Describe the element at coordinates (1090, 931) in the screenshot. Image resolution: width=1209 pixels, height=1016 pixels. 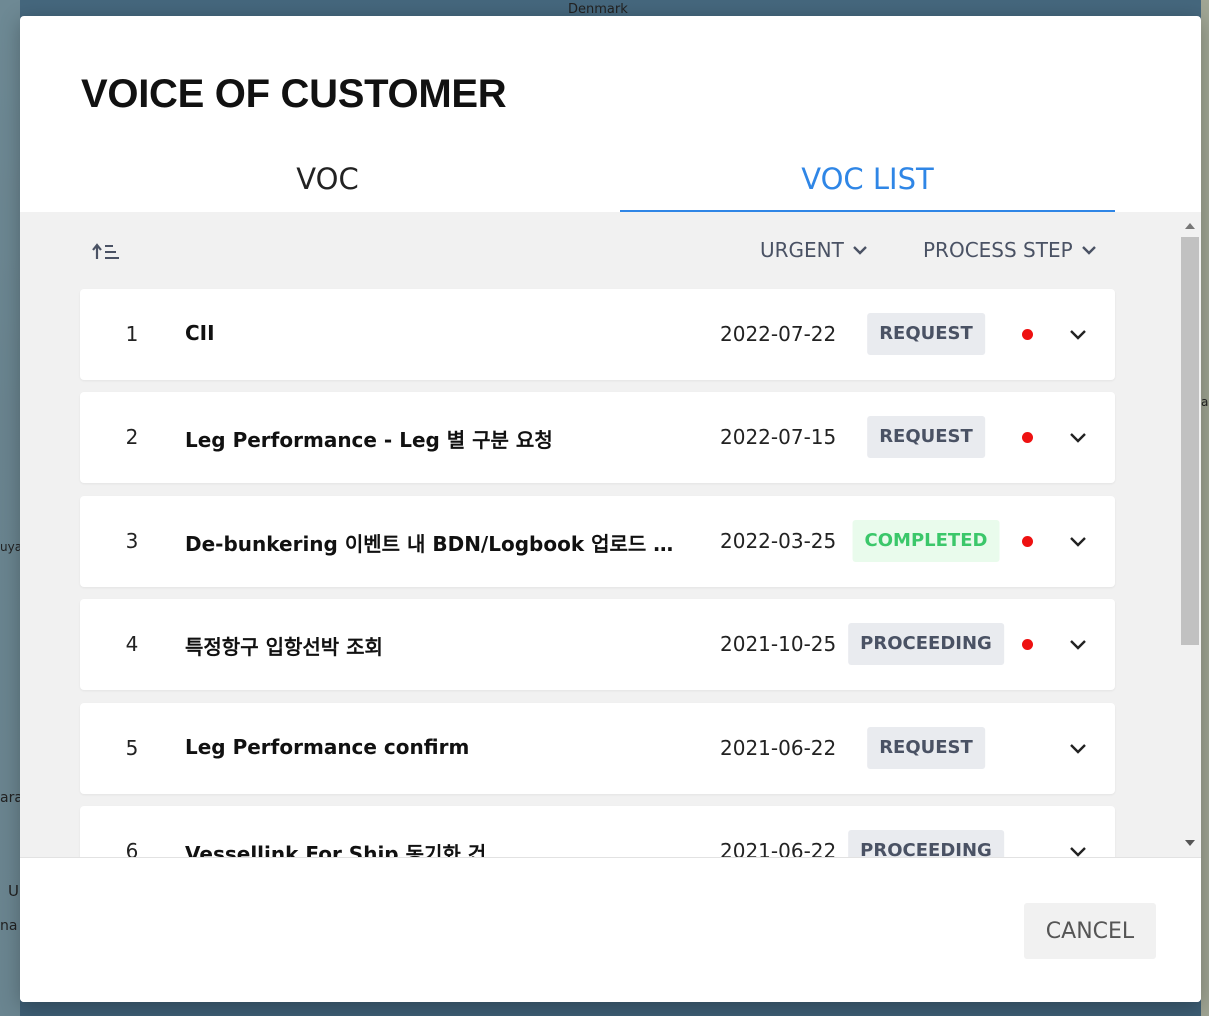
I see `cancel-button: CANCEL` at that location.